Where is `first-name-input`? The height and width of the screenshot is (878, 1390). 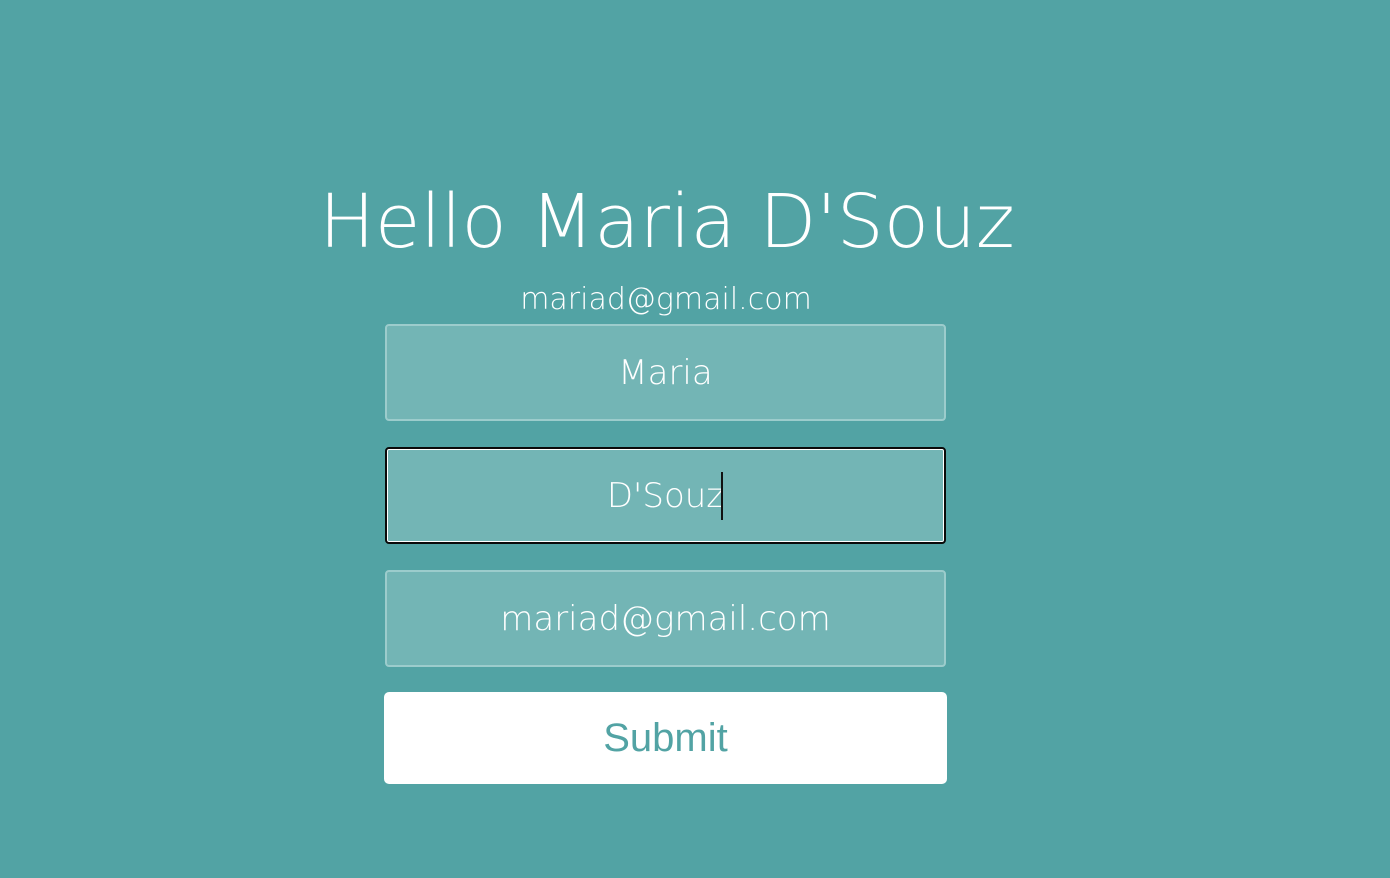 first-name-input is located at coordinates (665, 372).